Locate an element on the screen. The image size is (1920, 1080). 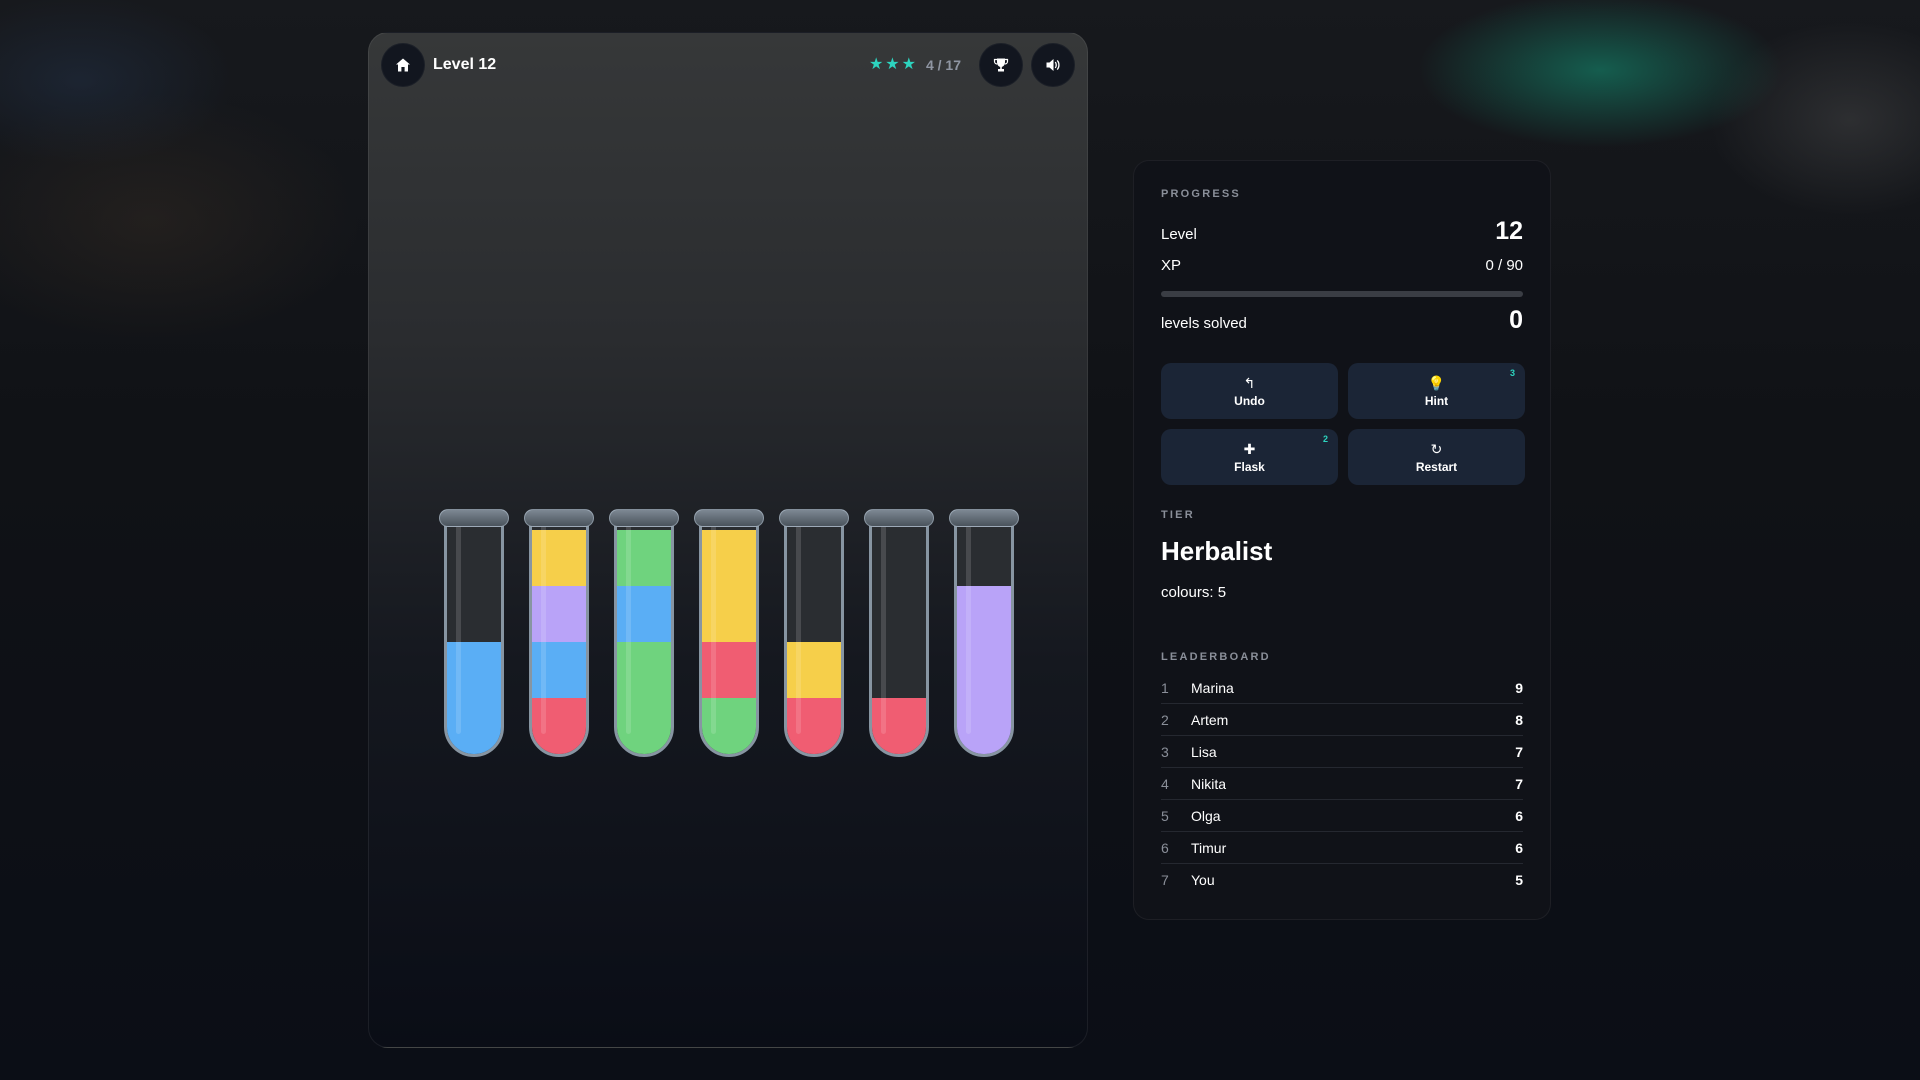
leaderboard-row: 4 Nikita 7 is located at coordinates (1342, 784).